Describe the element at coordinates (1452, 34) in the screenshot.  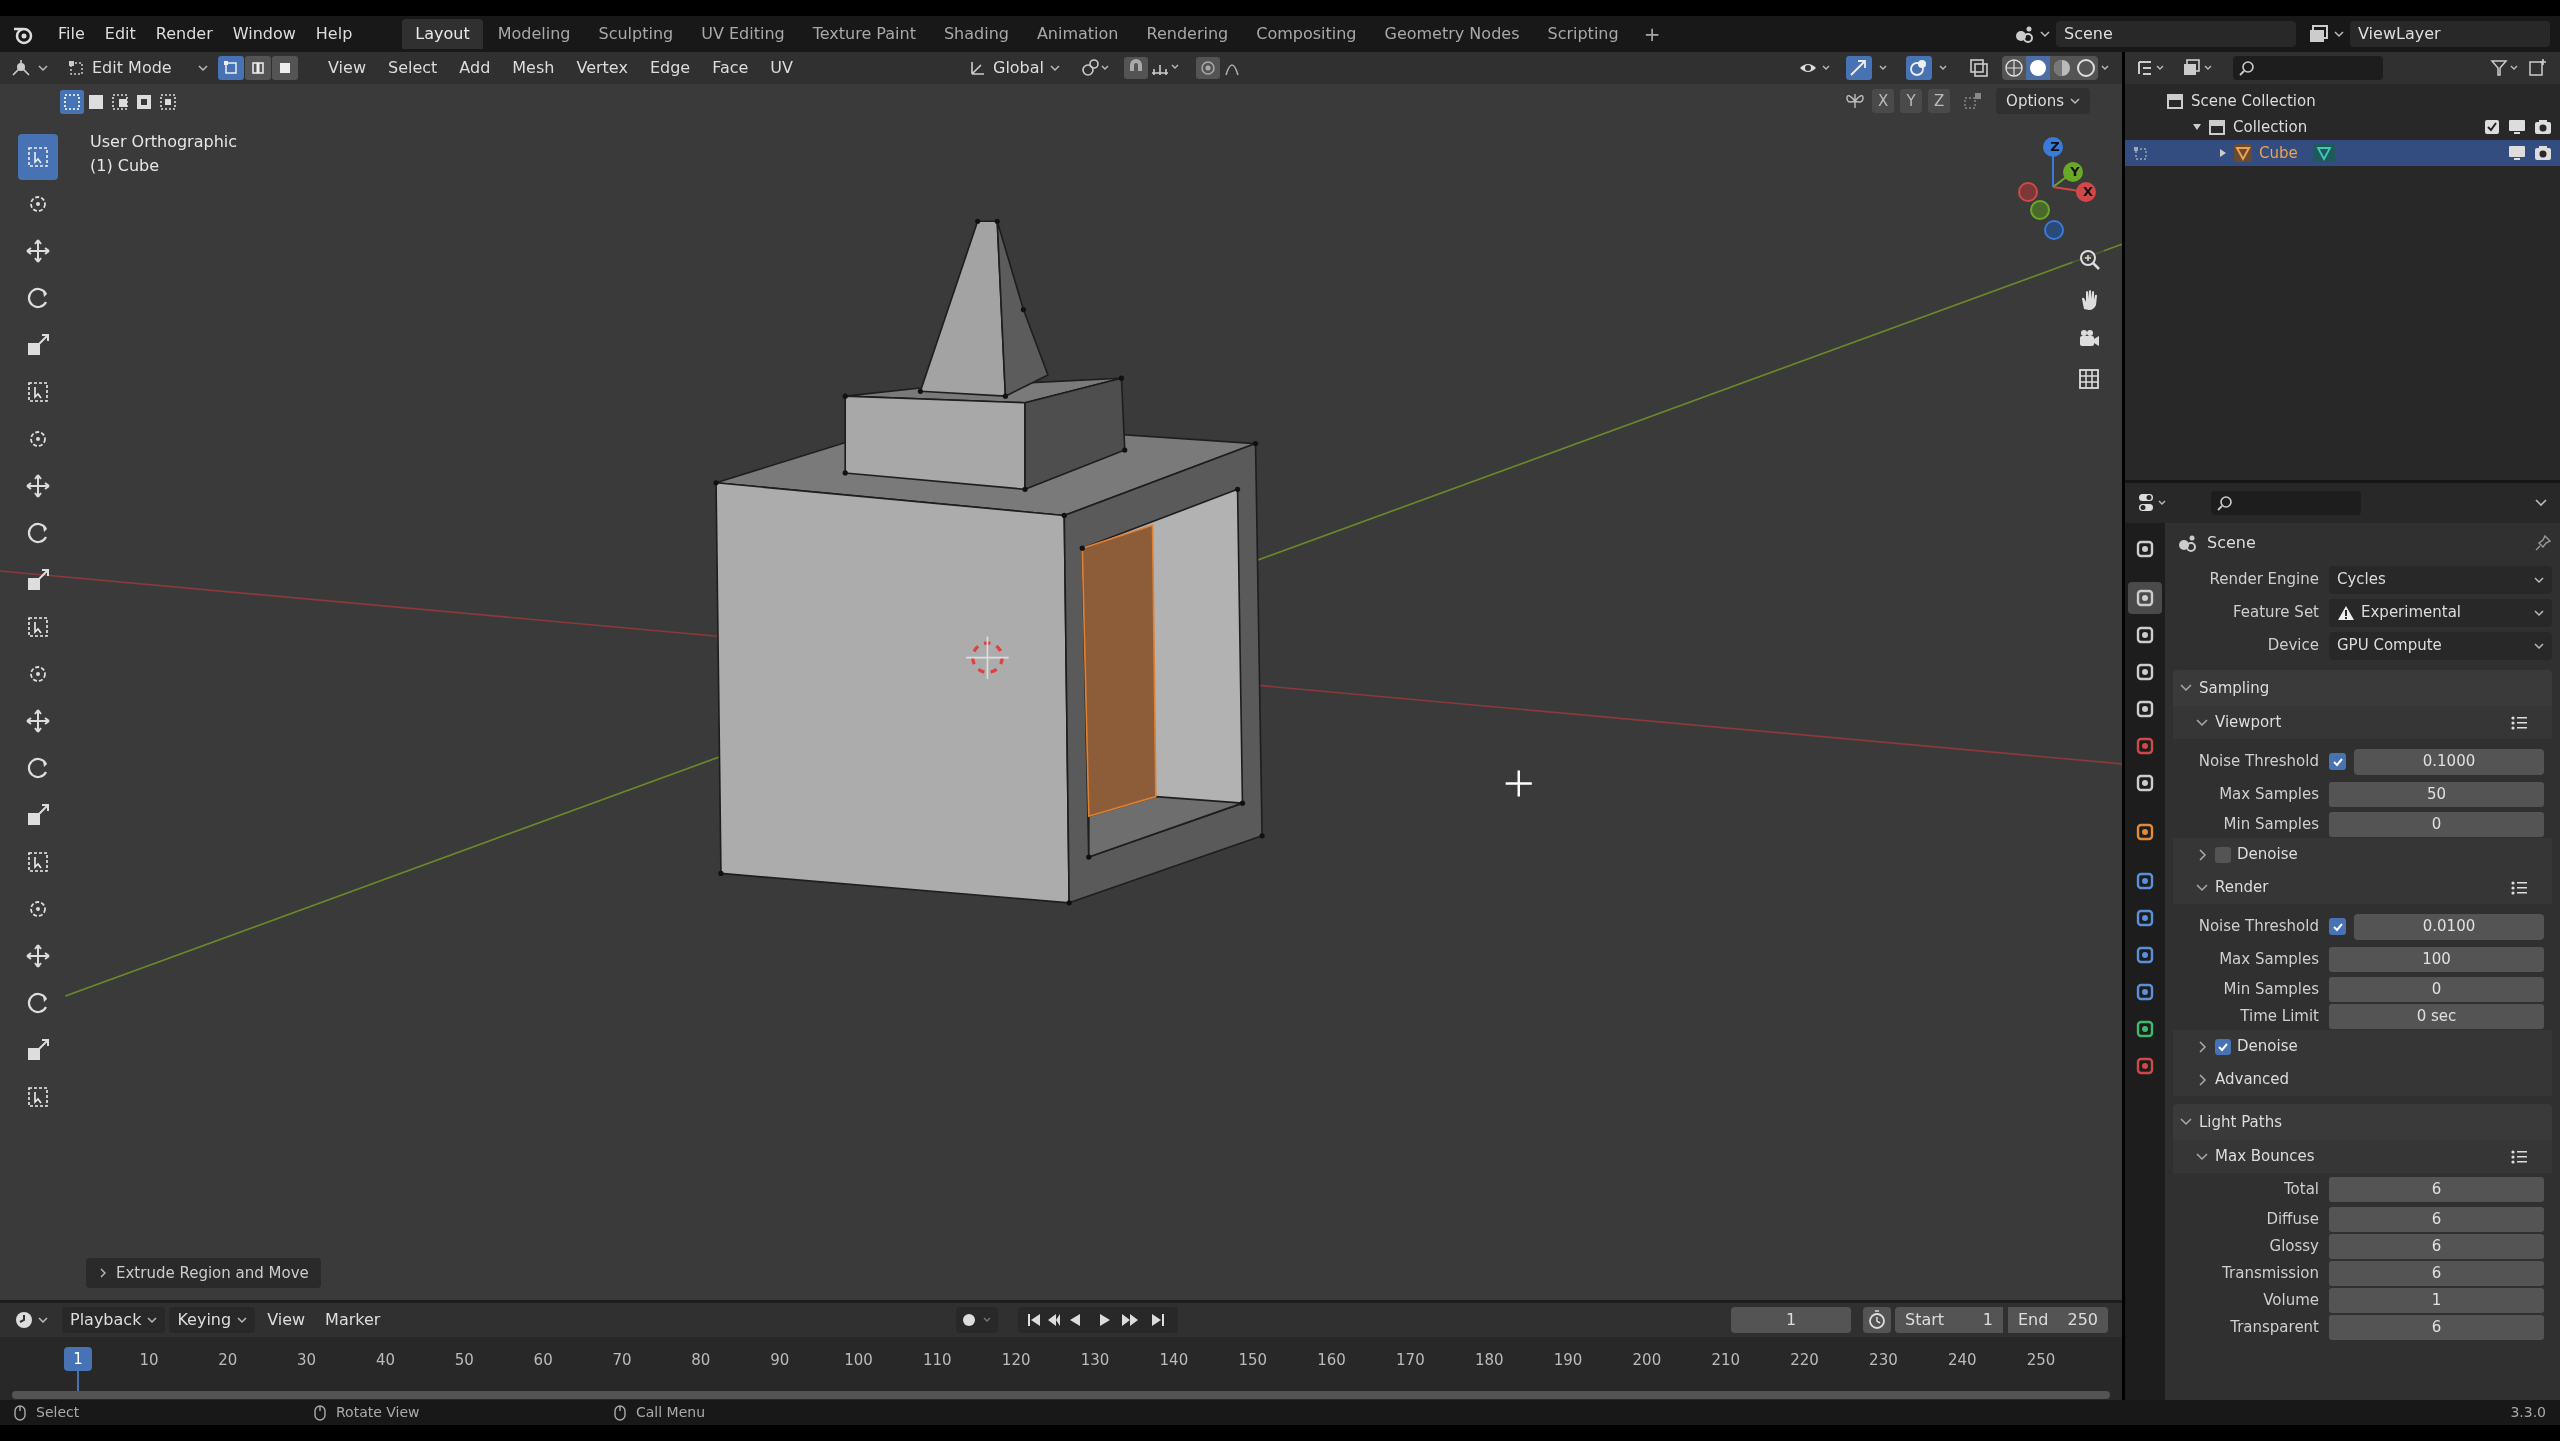
I see `workspace-tab: Geometry Nodes` at that location.